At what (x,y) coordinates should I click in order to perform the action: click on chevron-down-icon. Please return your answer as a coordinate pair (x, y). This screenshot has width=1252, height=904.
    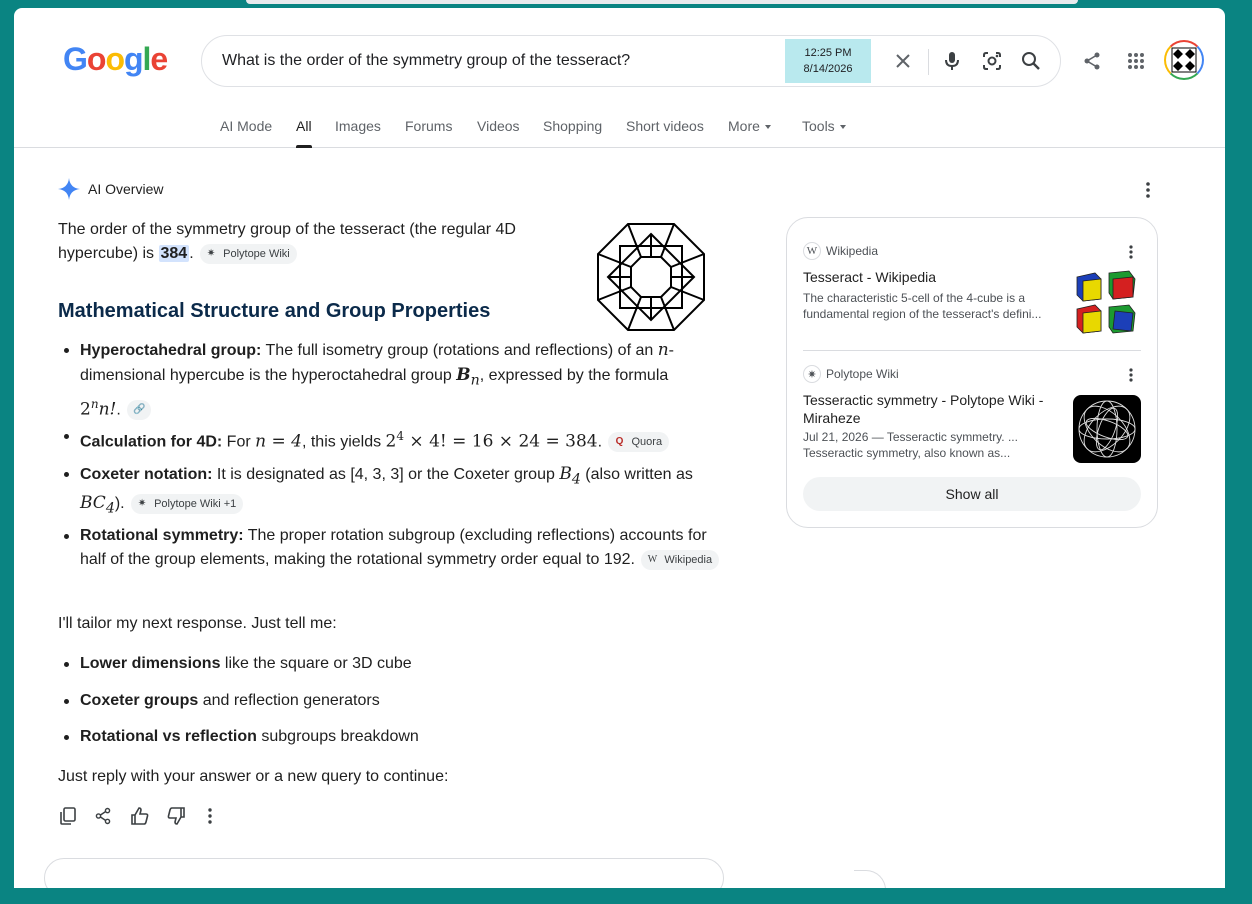
    Looking at the image, I should click on (842, 127).